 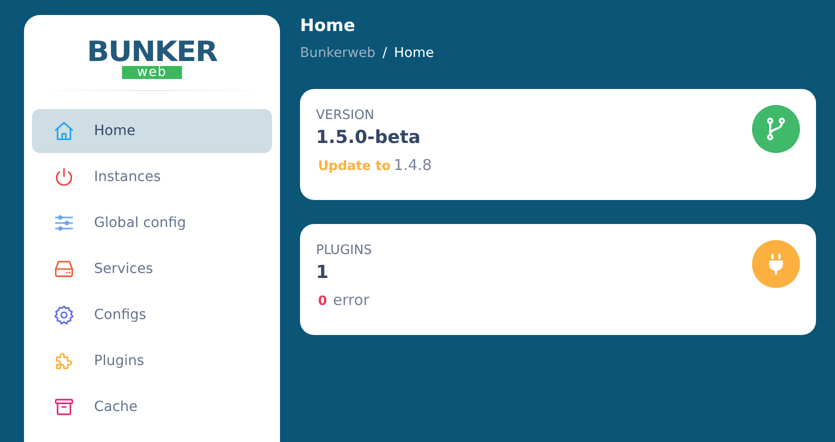 What do you see at coordinates (152, 223) in the screenshot?
I see `sidebar-item: Global config` at bounding box center [152, 223].